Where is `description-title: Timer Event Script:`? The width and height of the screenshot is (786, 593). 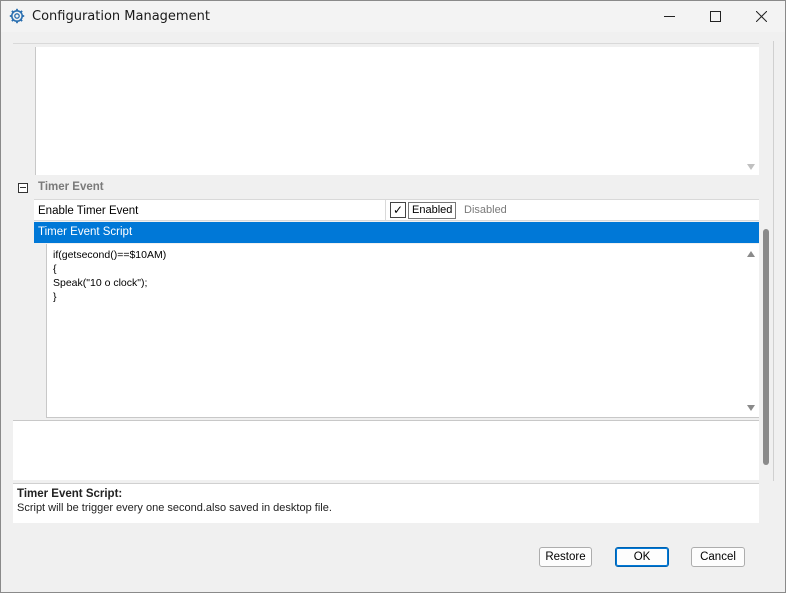 description-title: Timer Event Script: is located at coordinates (70, 494).